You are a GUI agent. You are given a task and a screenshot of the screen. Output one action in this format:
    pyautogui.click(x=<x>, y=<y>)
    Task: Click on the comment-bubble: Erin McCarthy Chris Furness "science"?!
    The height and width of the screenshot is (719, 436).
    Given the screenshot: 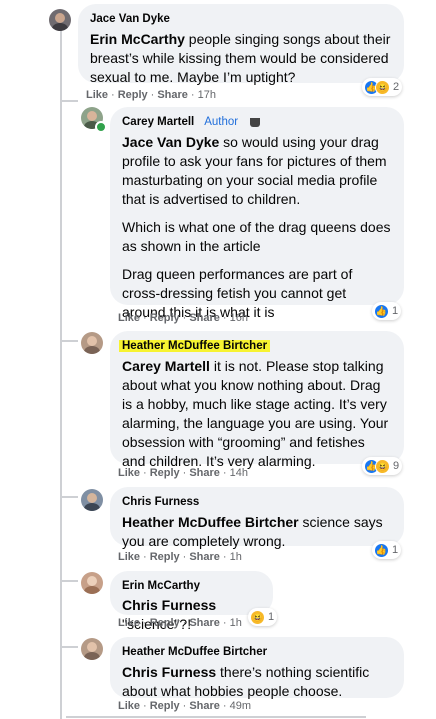 What is the action you would take?
    pyautogui.click(x=191, y=601)
    